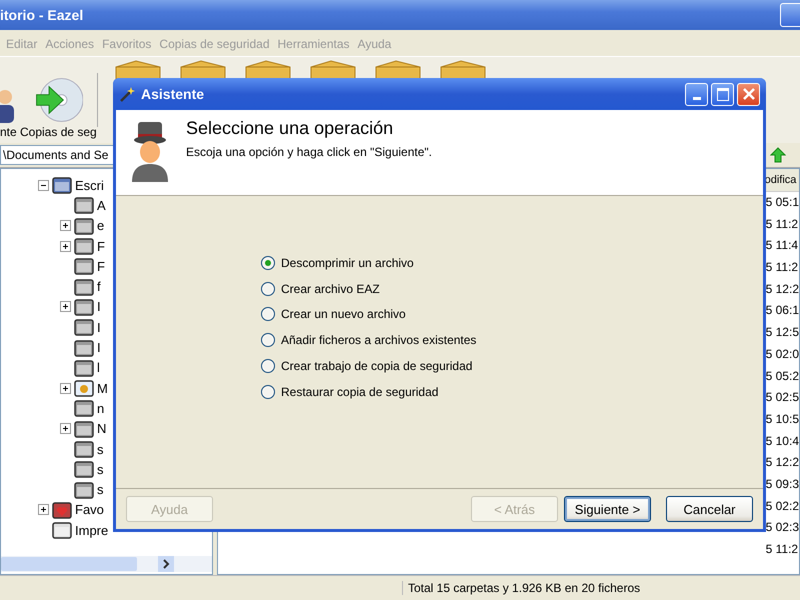 Image resolution: width=800 pixels, height=600 pixels. I want to click on tree-item: Favo, so click(89, 510).